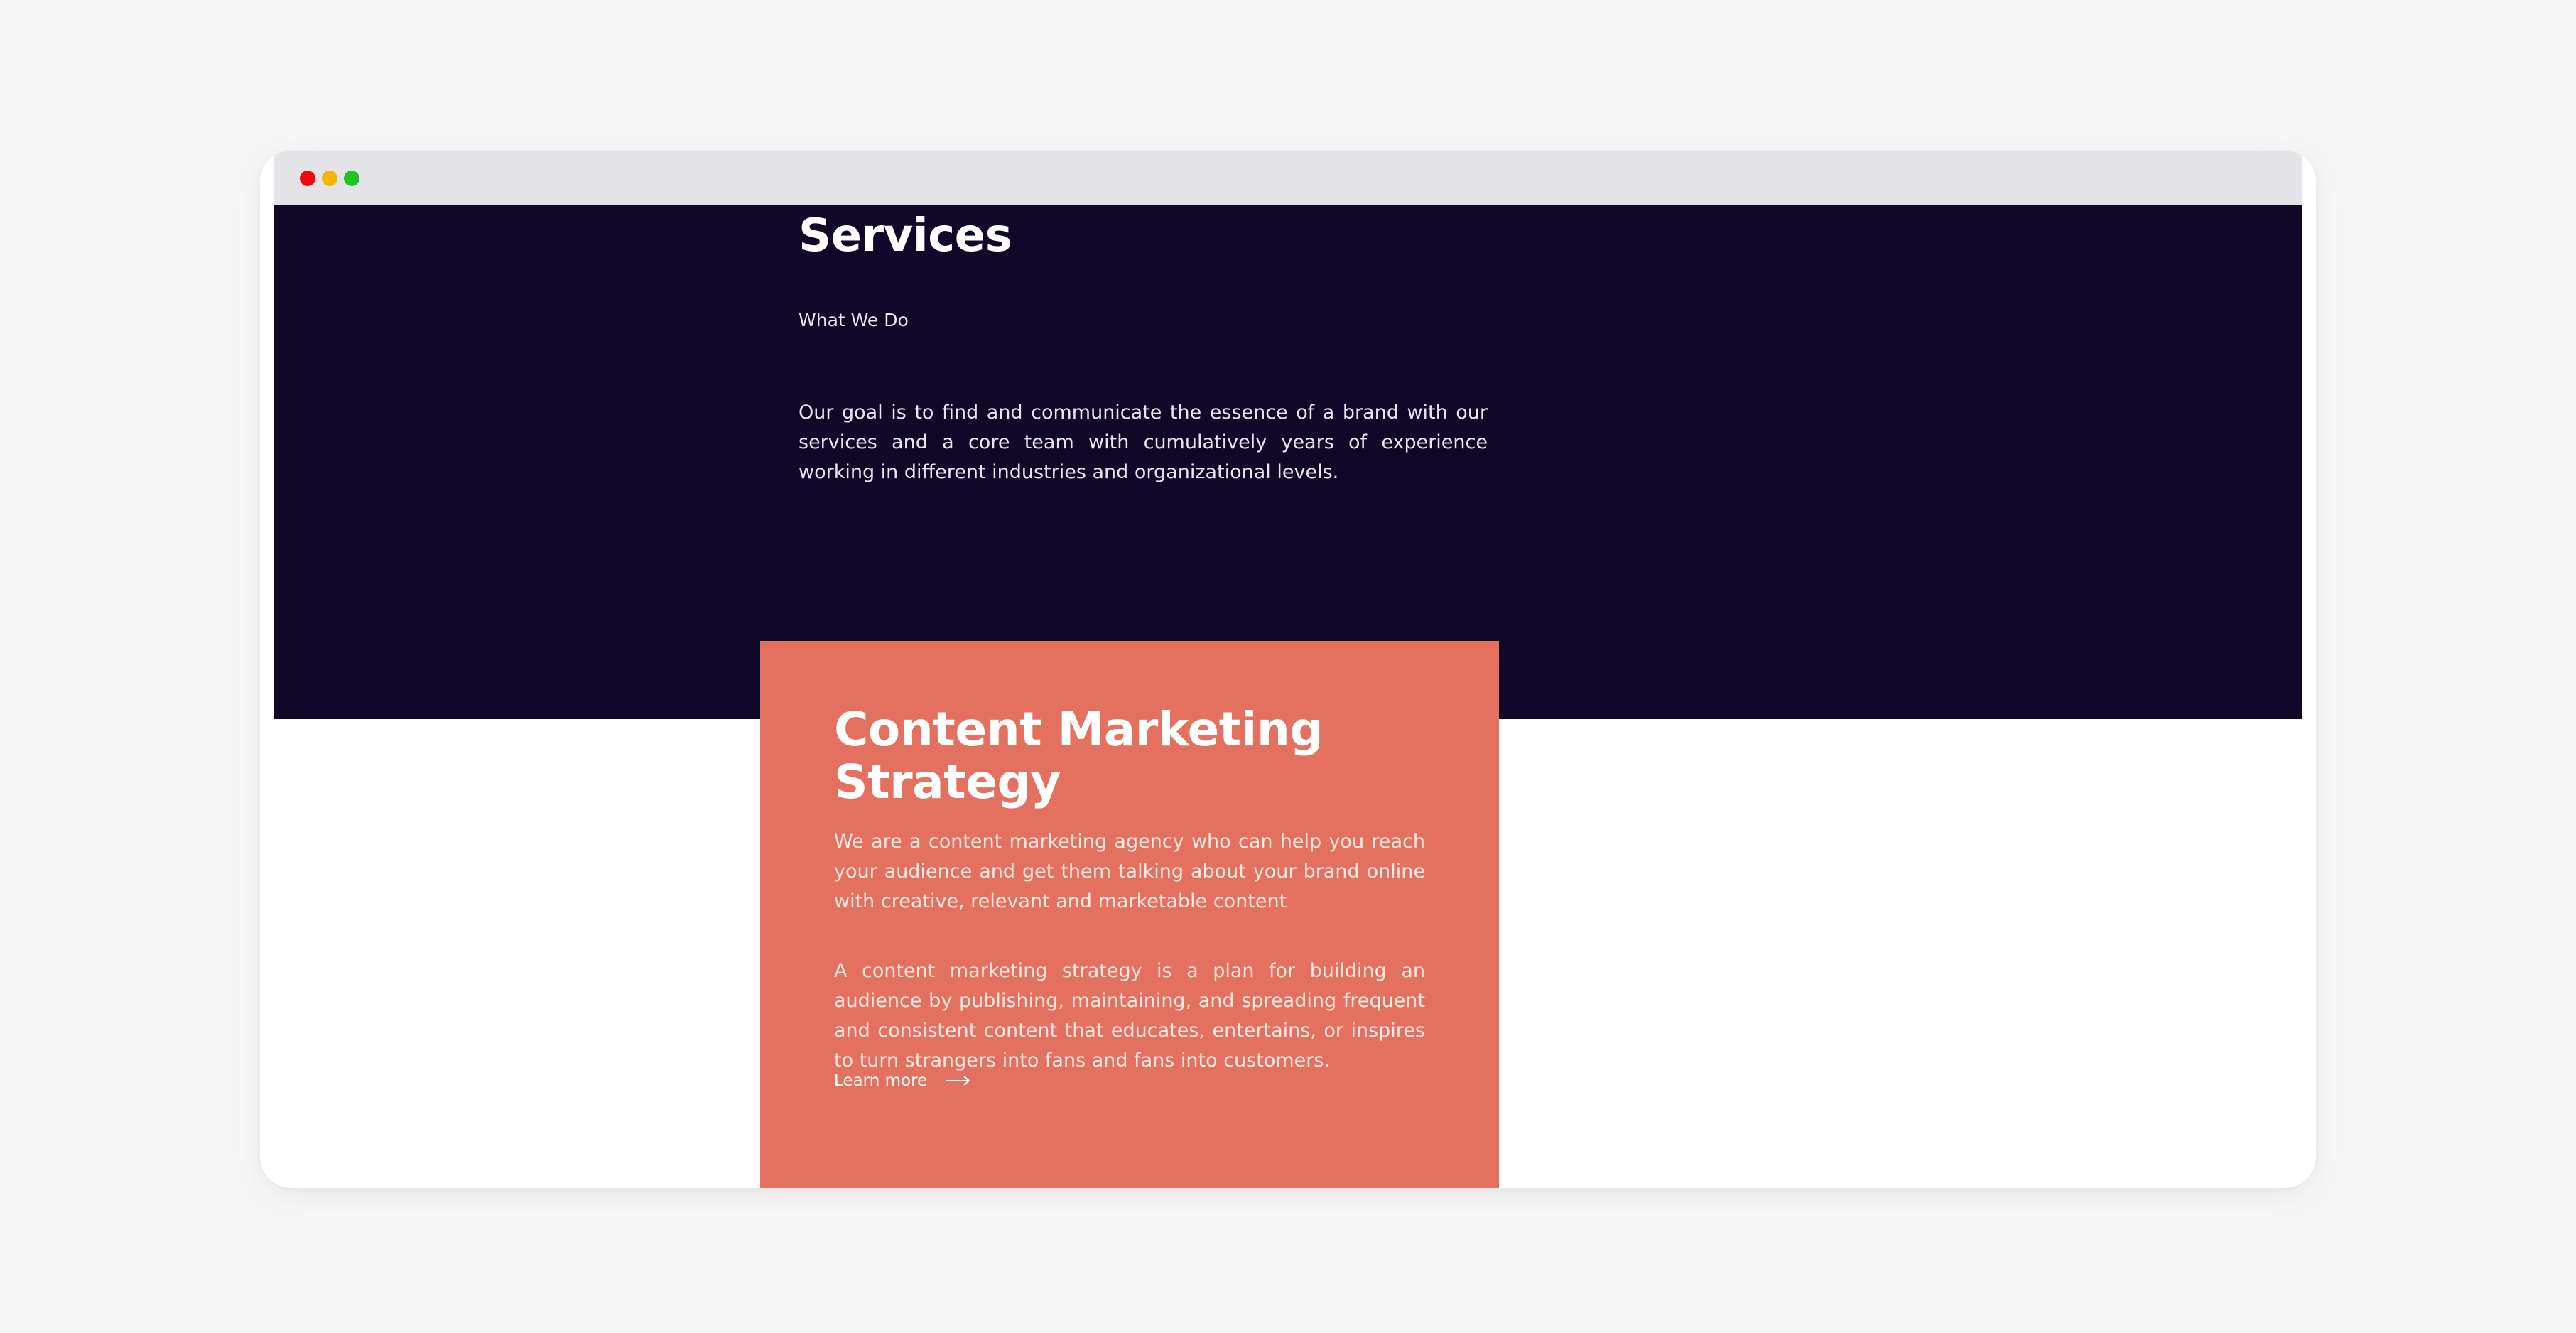 Image resolution: width=2576 pixels, height=1333 pixels. Describe the element at coordinates (905, 236) in the screenshot. I see `services-heading: Services` at that location.